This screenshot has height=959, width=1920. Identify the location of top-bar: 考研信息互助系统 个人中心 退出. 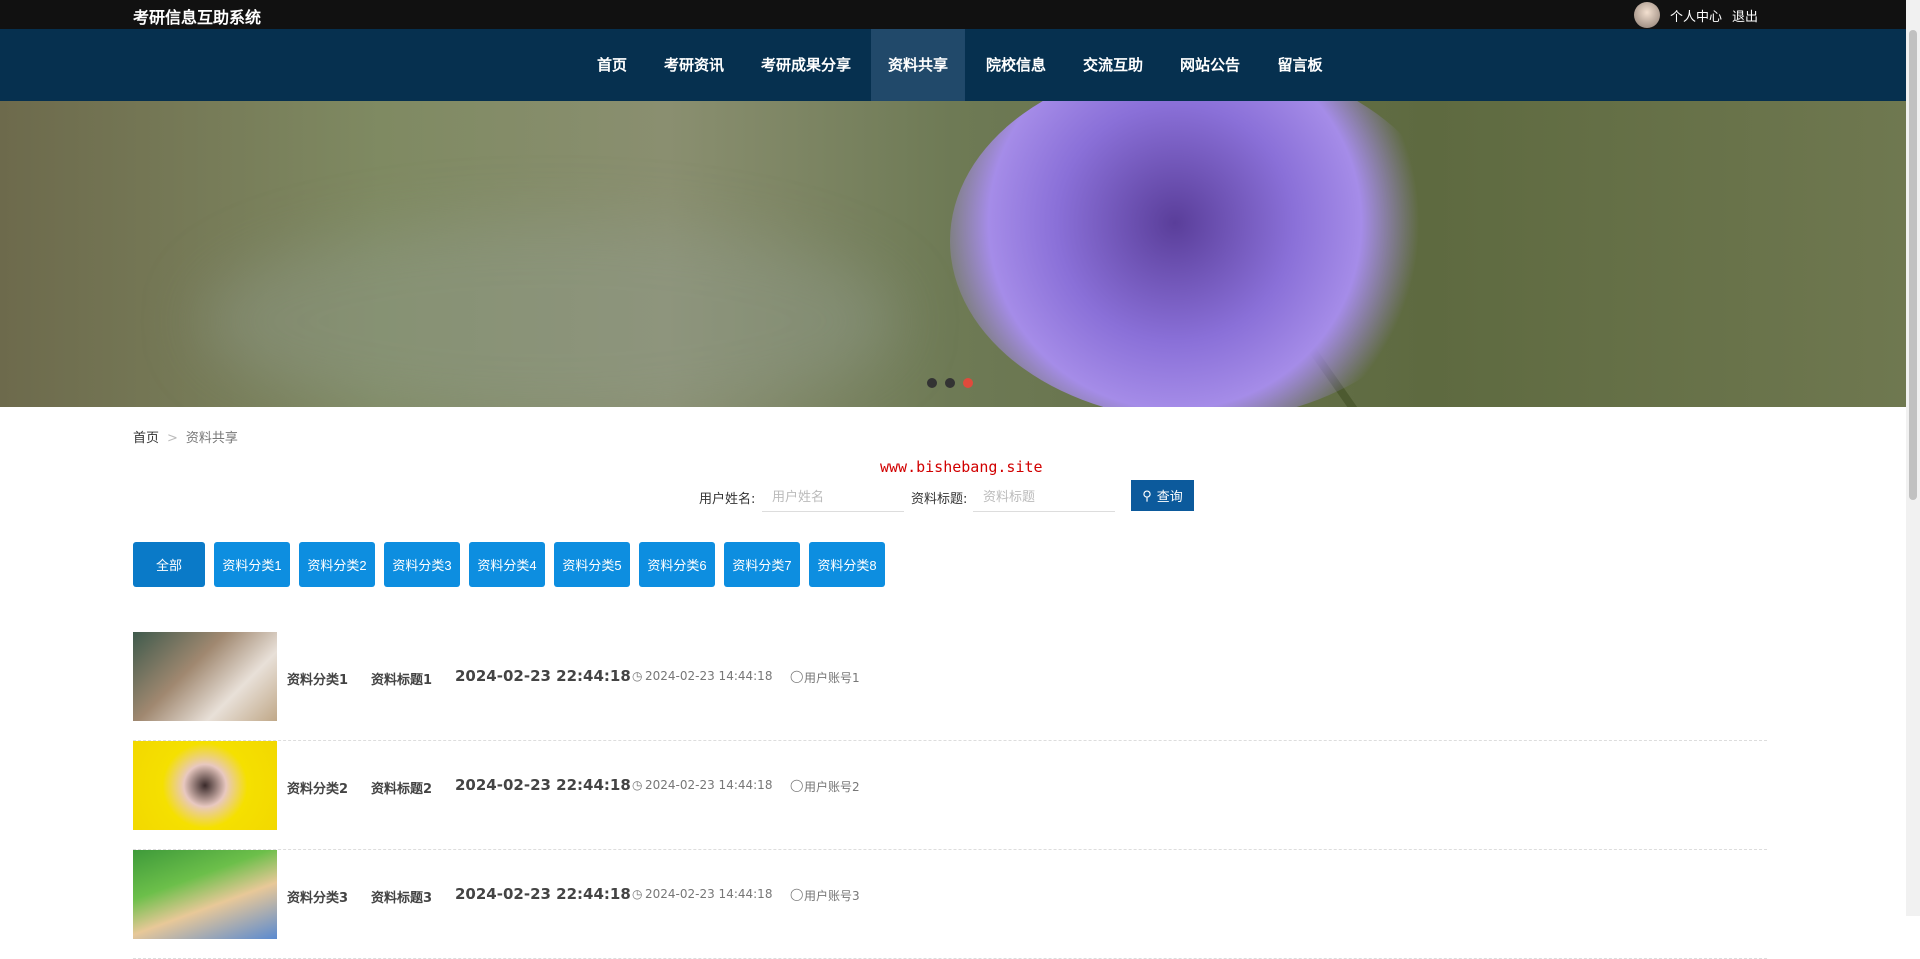
(953, 14).